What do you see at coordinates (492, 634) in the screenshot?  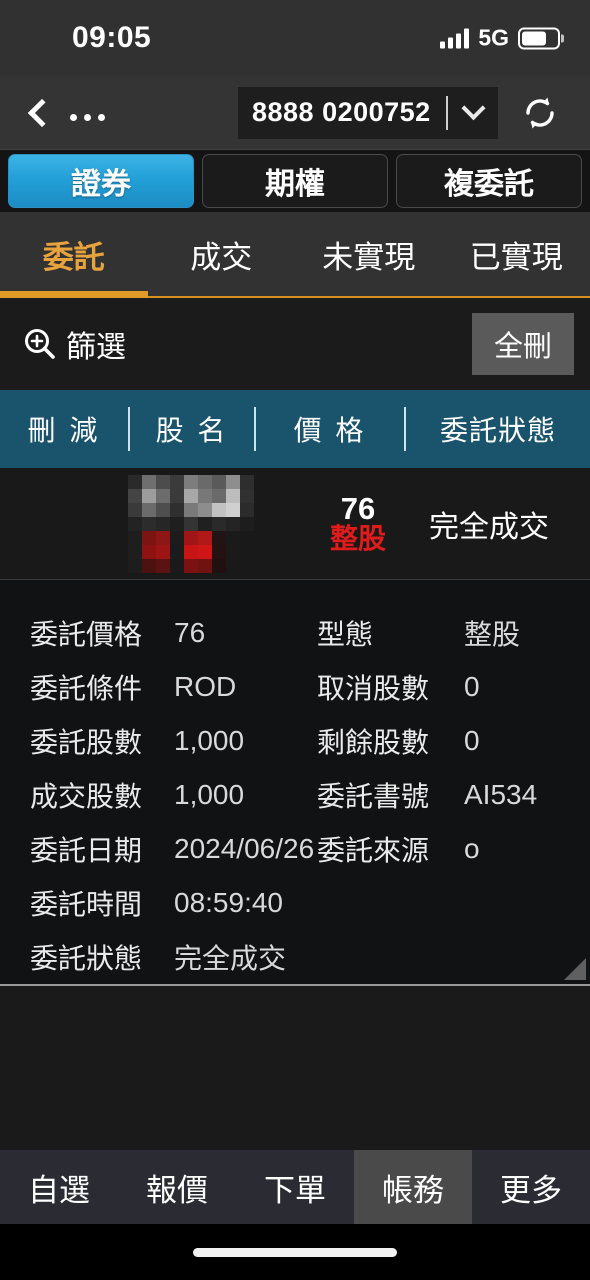 I see `detail-value-type: 整股` at bounding box center [492, 634].